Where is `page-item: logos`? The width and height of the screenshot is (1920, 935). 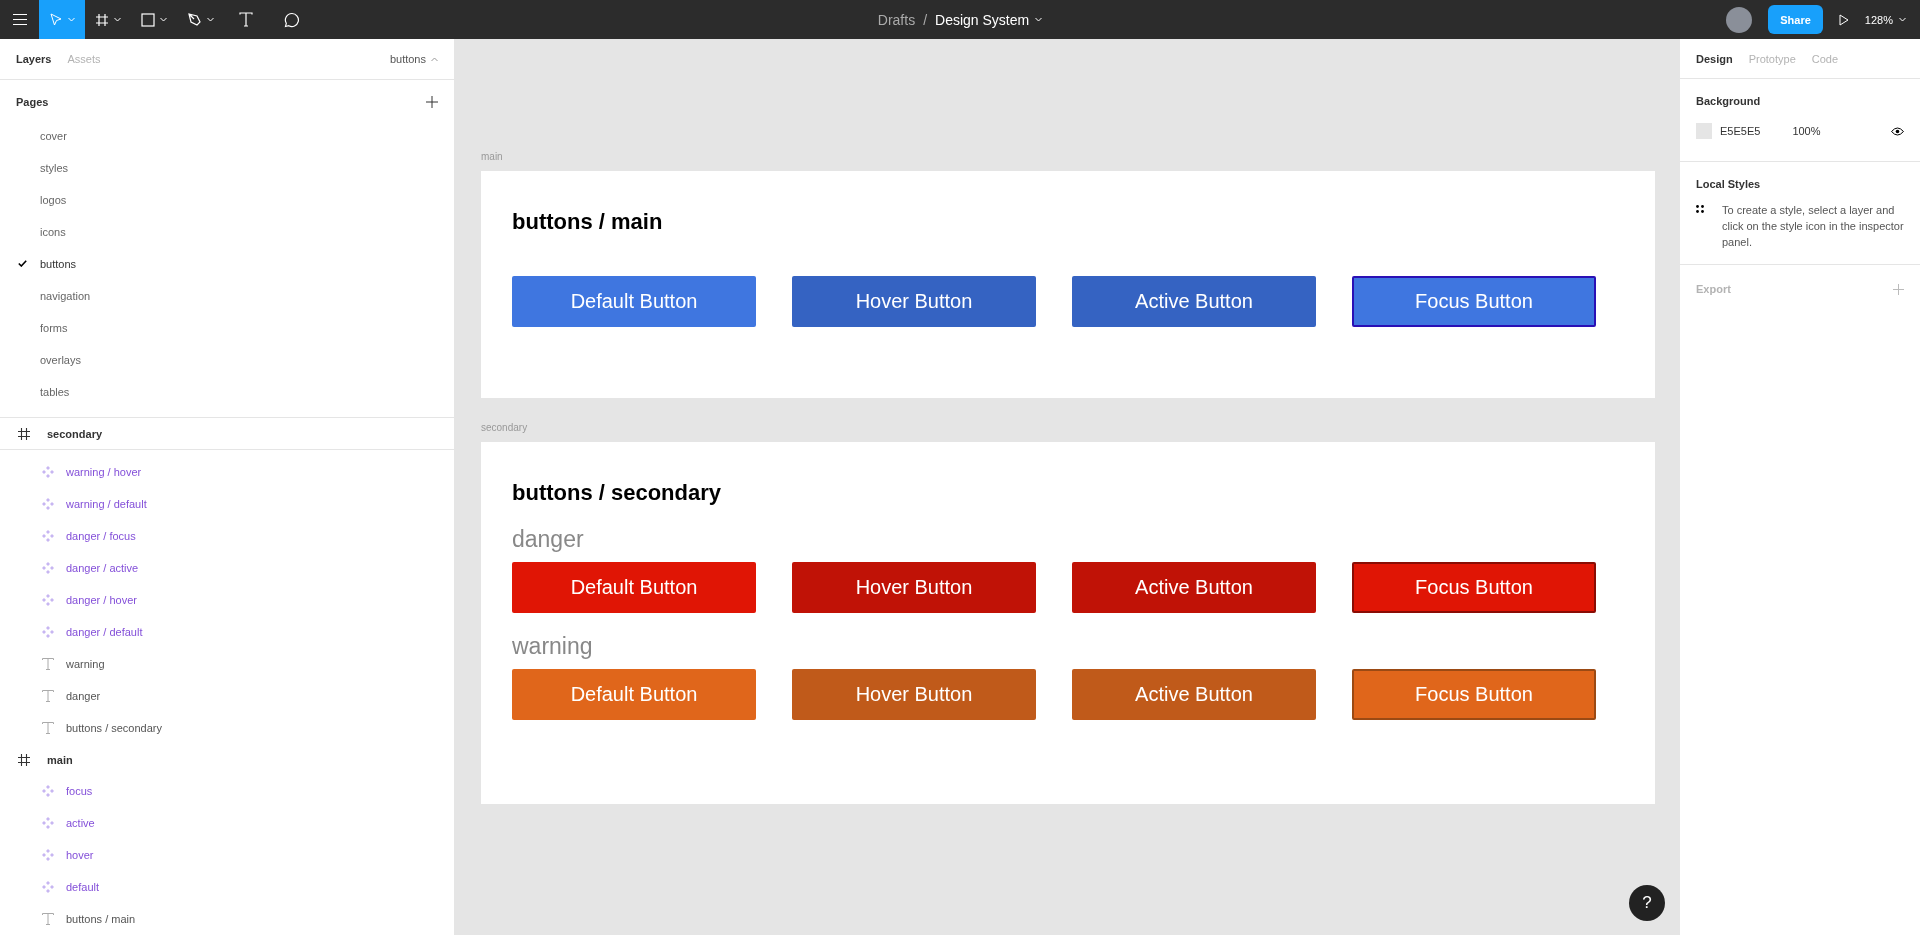
page-item: logos is located at coordinates (227, 200).